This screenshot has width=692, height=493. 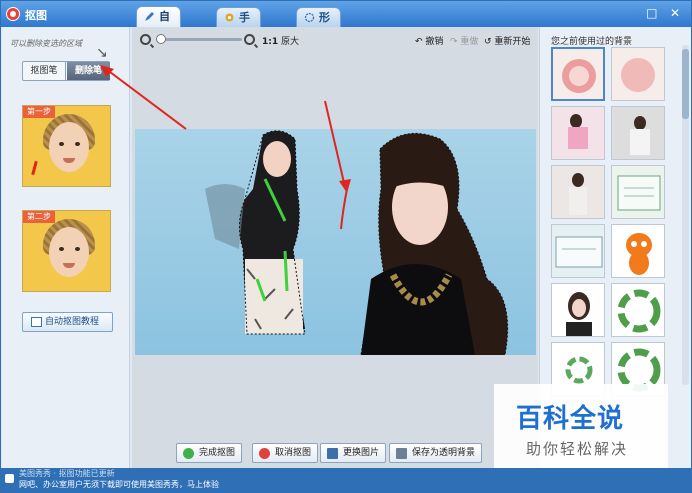 I want to click on background-history-title: 您之前使用过的背景, so click(x=592, y=42).